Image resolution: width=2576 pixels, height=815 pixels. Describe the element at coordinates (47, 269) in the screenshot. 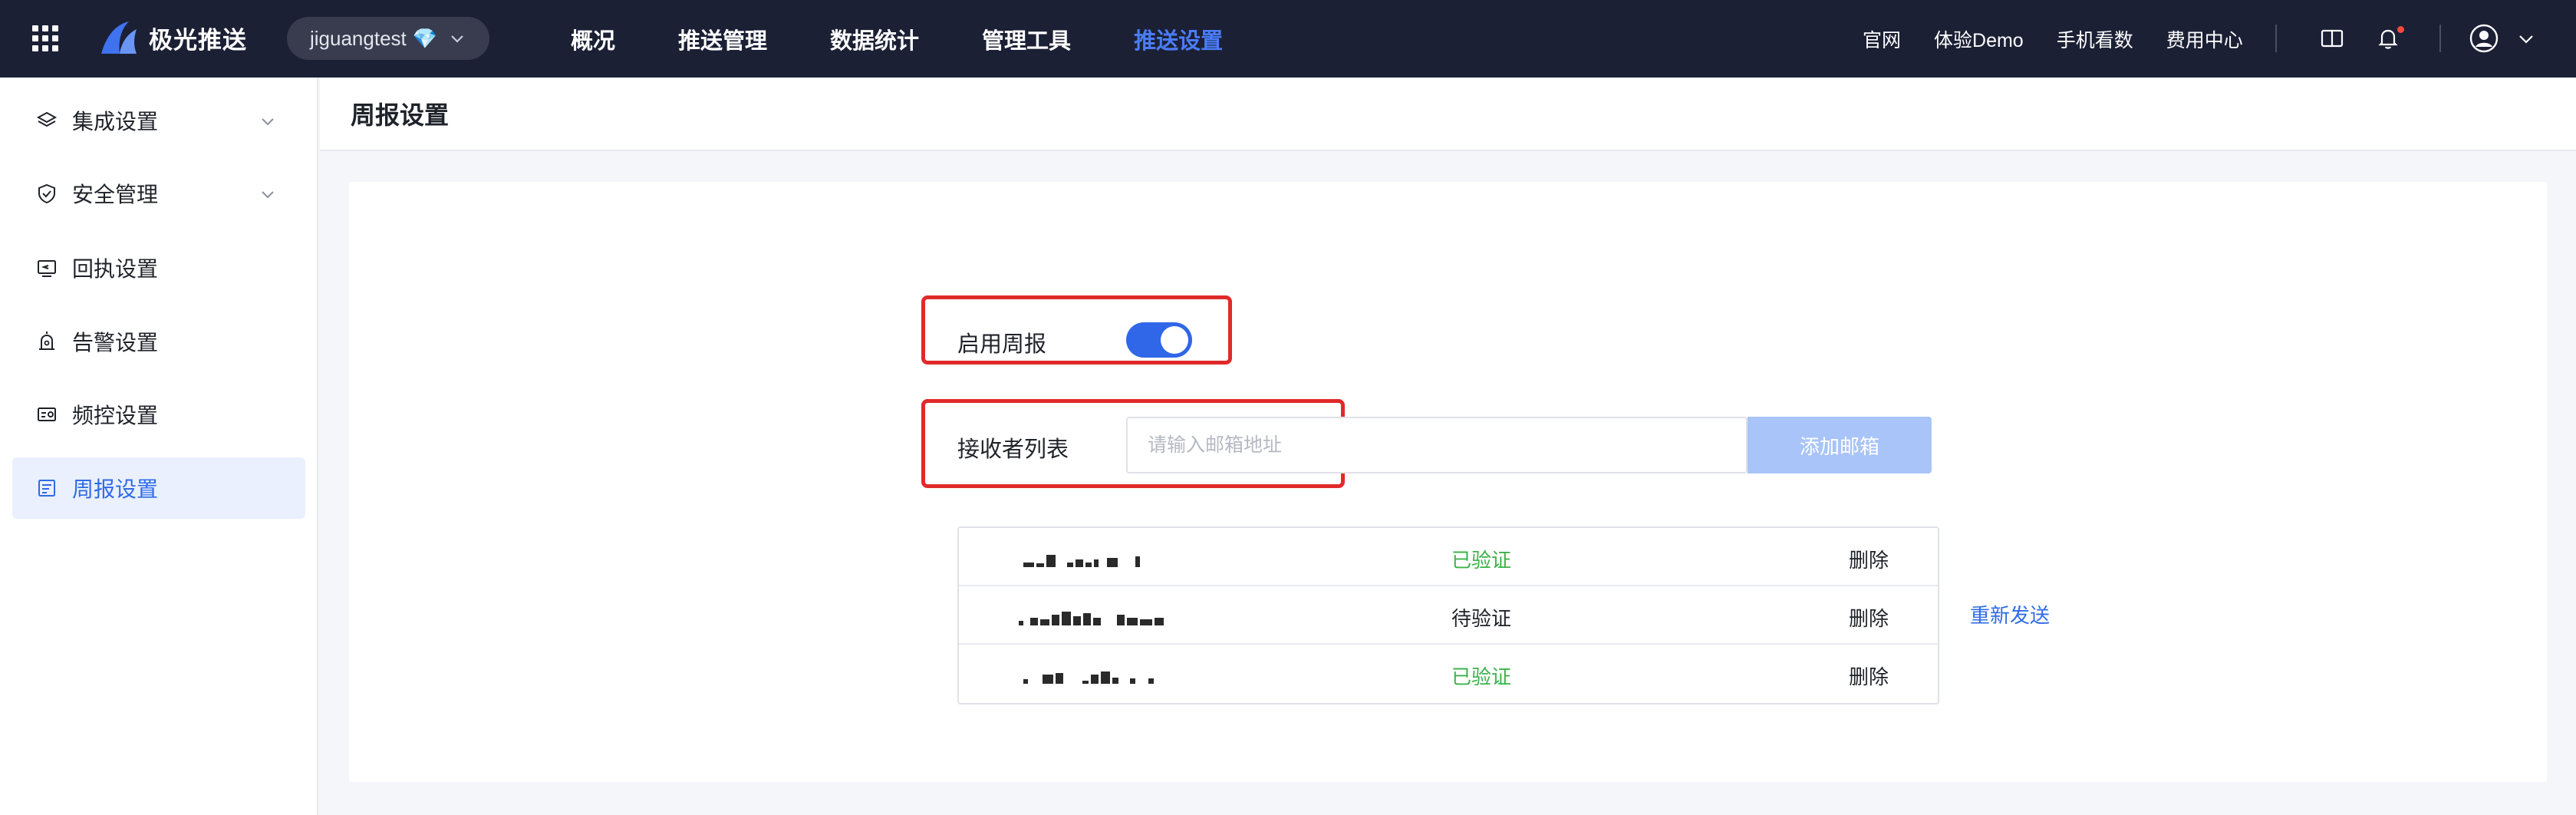

I see `receipt-icon` at that location.